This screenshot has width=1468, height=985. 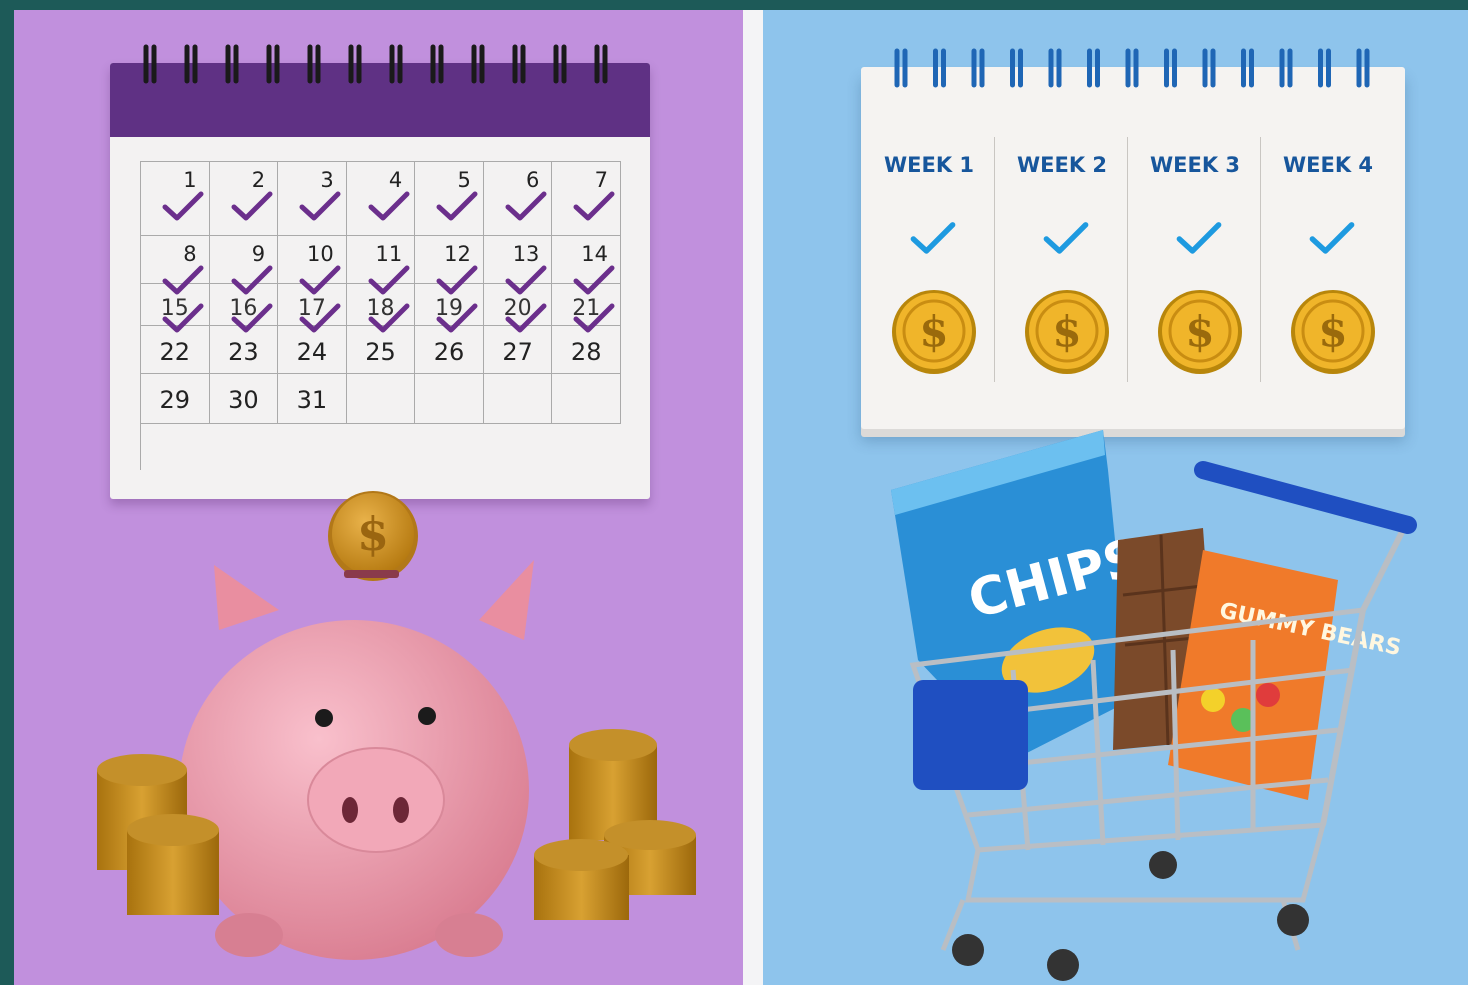 I want to click on calendar-day: 4, so click(x=381, y=199).